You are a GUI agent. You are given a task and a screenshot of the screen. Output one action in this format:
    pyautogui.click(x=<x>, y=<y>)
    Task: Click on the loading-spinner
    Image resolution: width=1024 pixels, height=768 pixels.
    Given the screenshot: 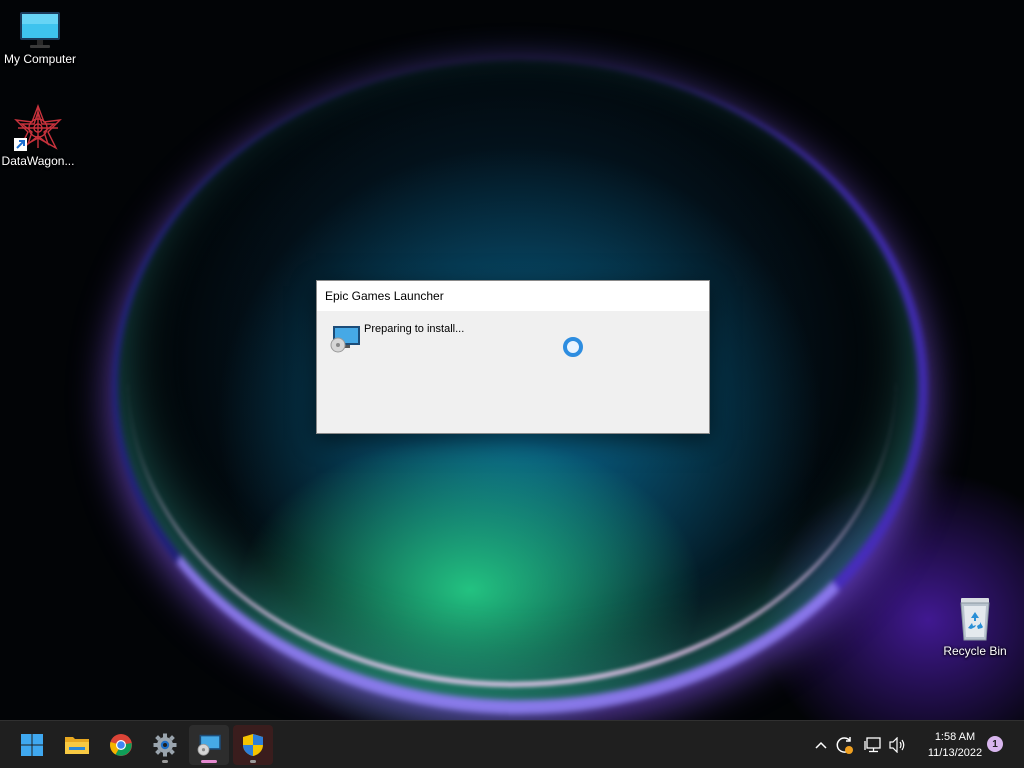 What is the action you would take?
    pyautogui.click(x=573, y=347)
    